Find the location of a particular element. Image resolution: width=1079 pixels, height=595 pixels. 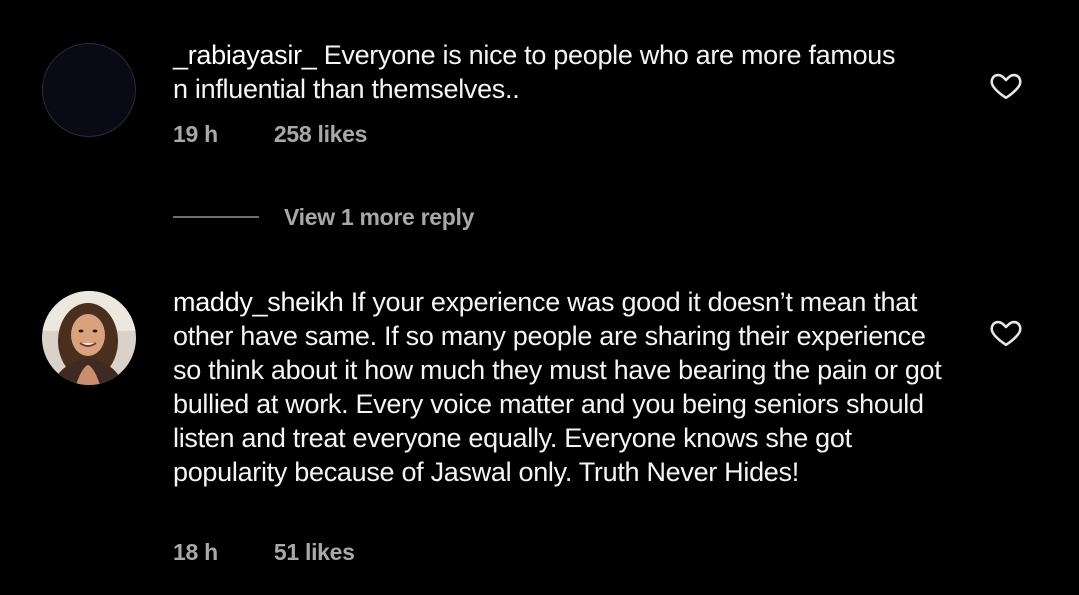

comment-username: maddy_sheikh is located at coordinates (258, 302).